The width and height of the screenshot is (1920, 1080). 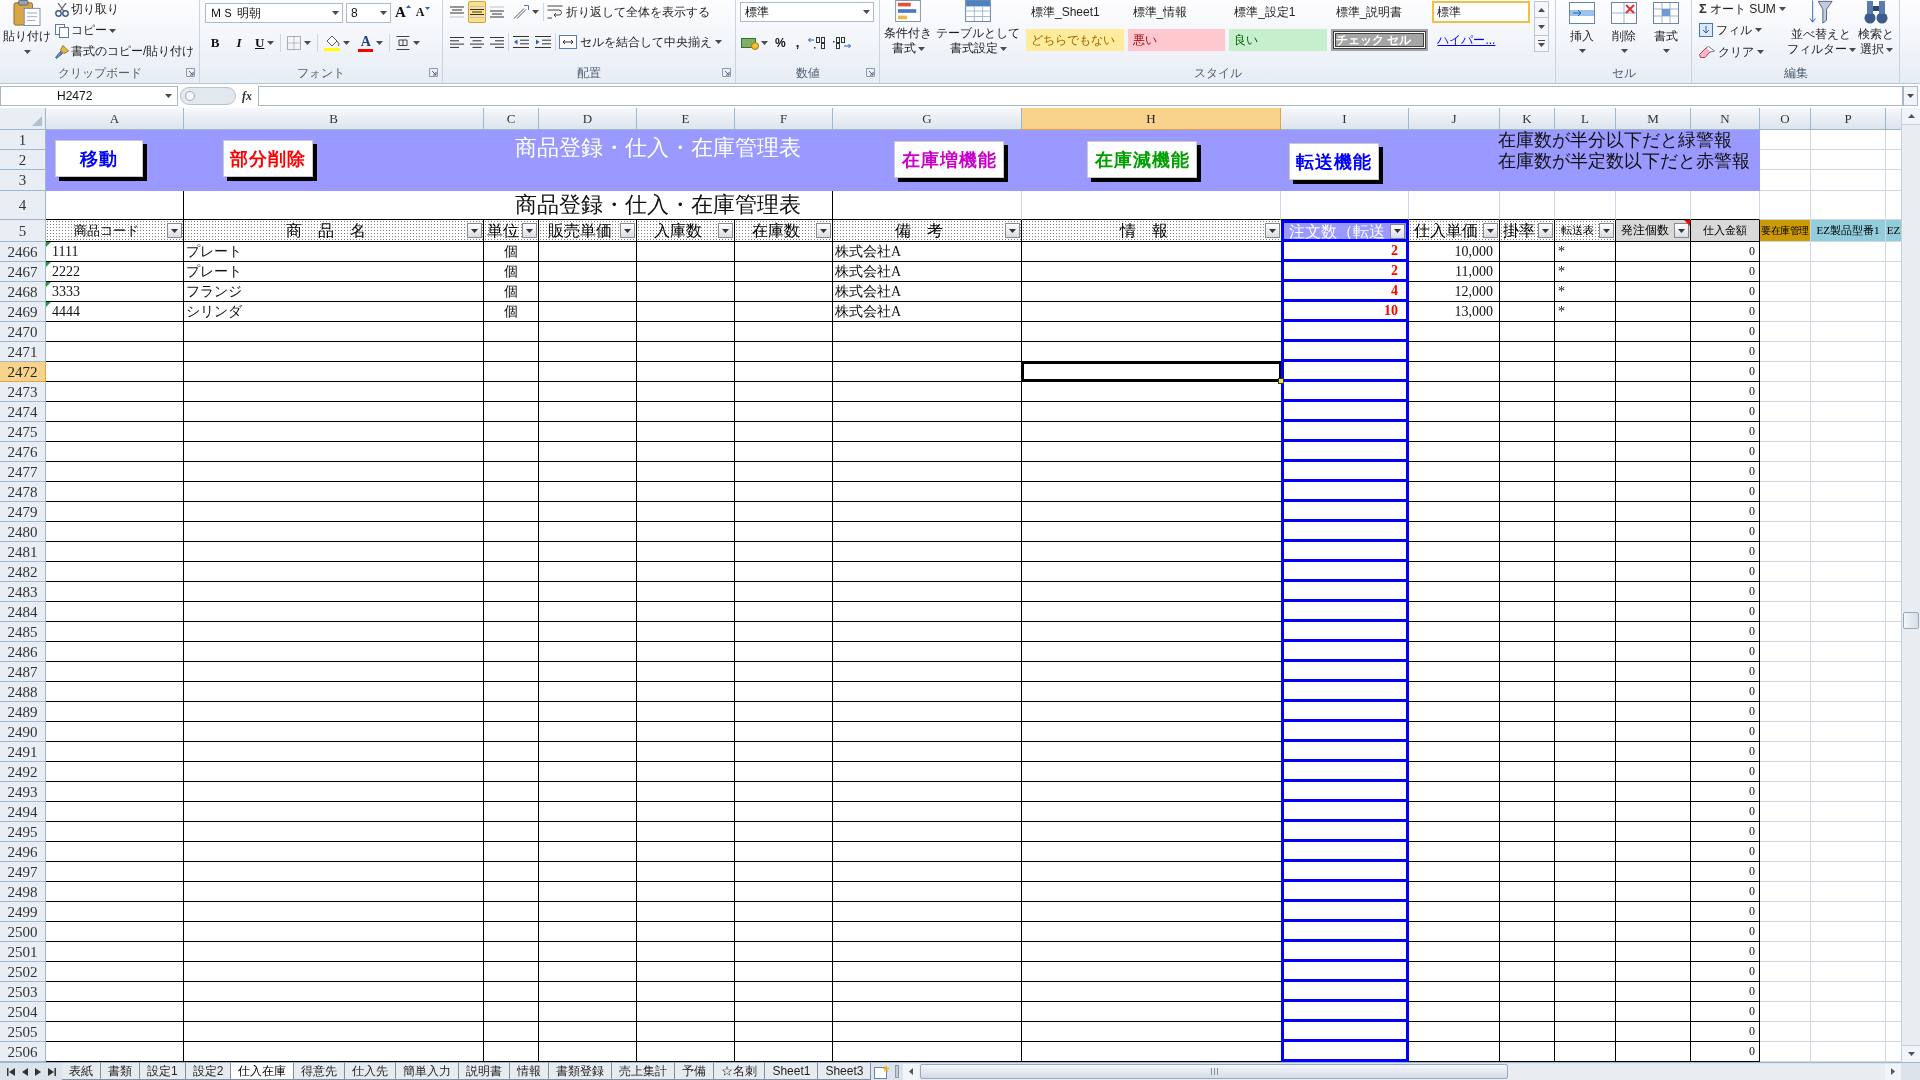 What do you see at coordinates (792, 1071) in the screenshot?
I see `sheet-tab: Sheet1` at bounding box center [792, 1071].